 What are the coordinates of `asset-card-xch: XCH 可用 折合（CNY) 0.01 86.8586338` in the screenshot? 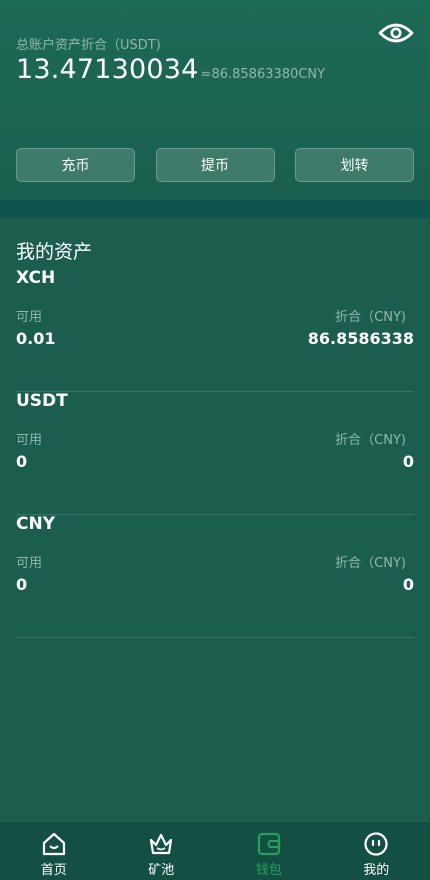 It's located at (215, 330).